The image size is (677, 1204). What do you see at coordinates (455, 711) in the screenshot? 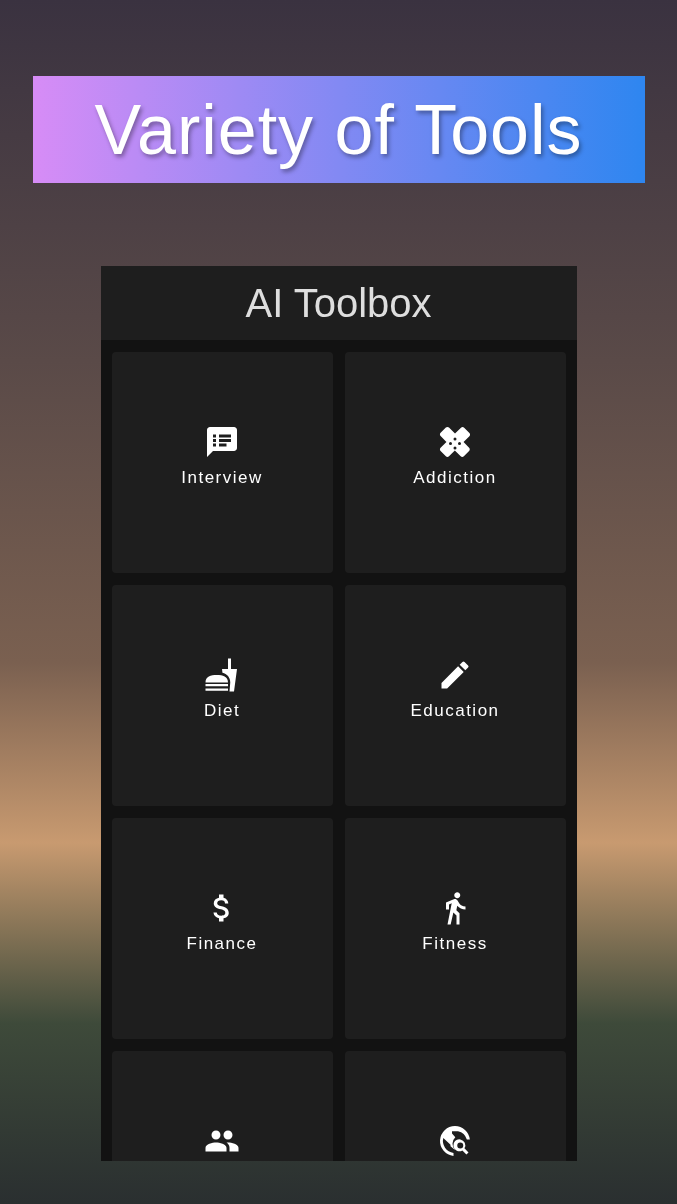
I see `tool-label: Education` at bounding box center [455, 711].